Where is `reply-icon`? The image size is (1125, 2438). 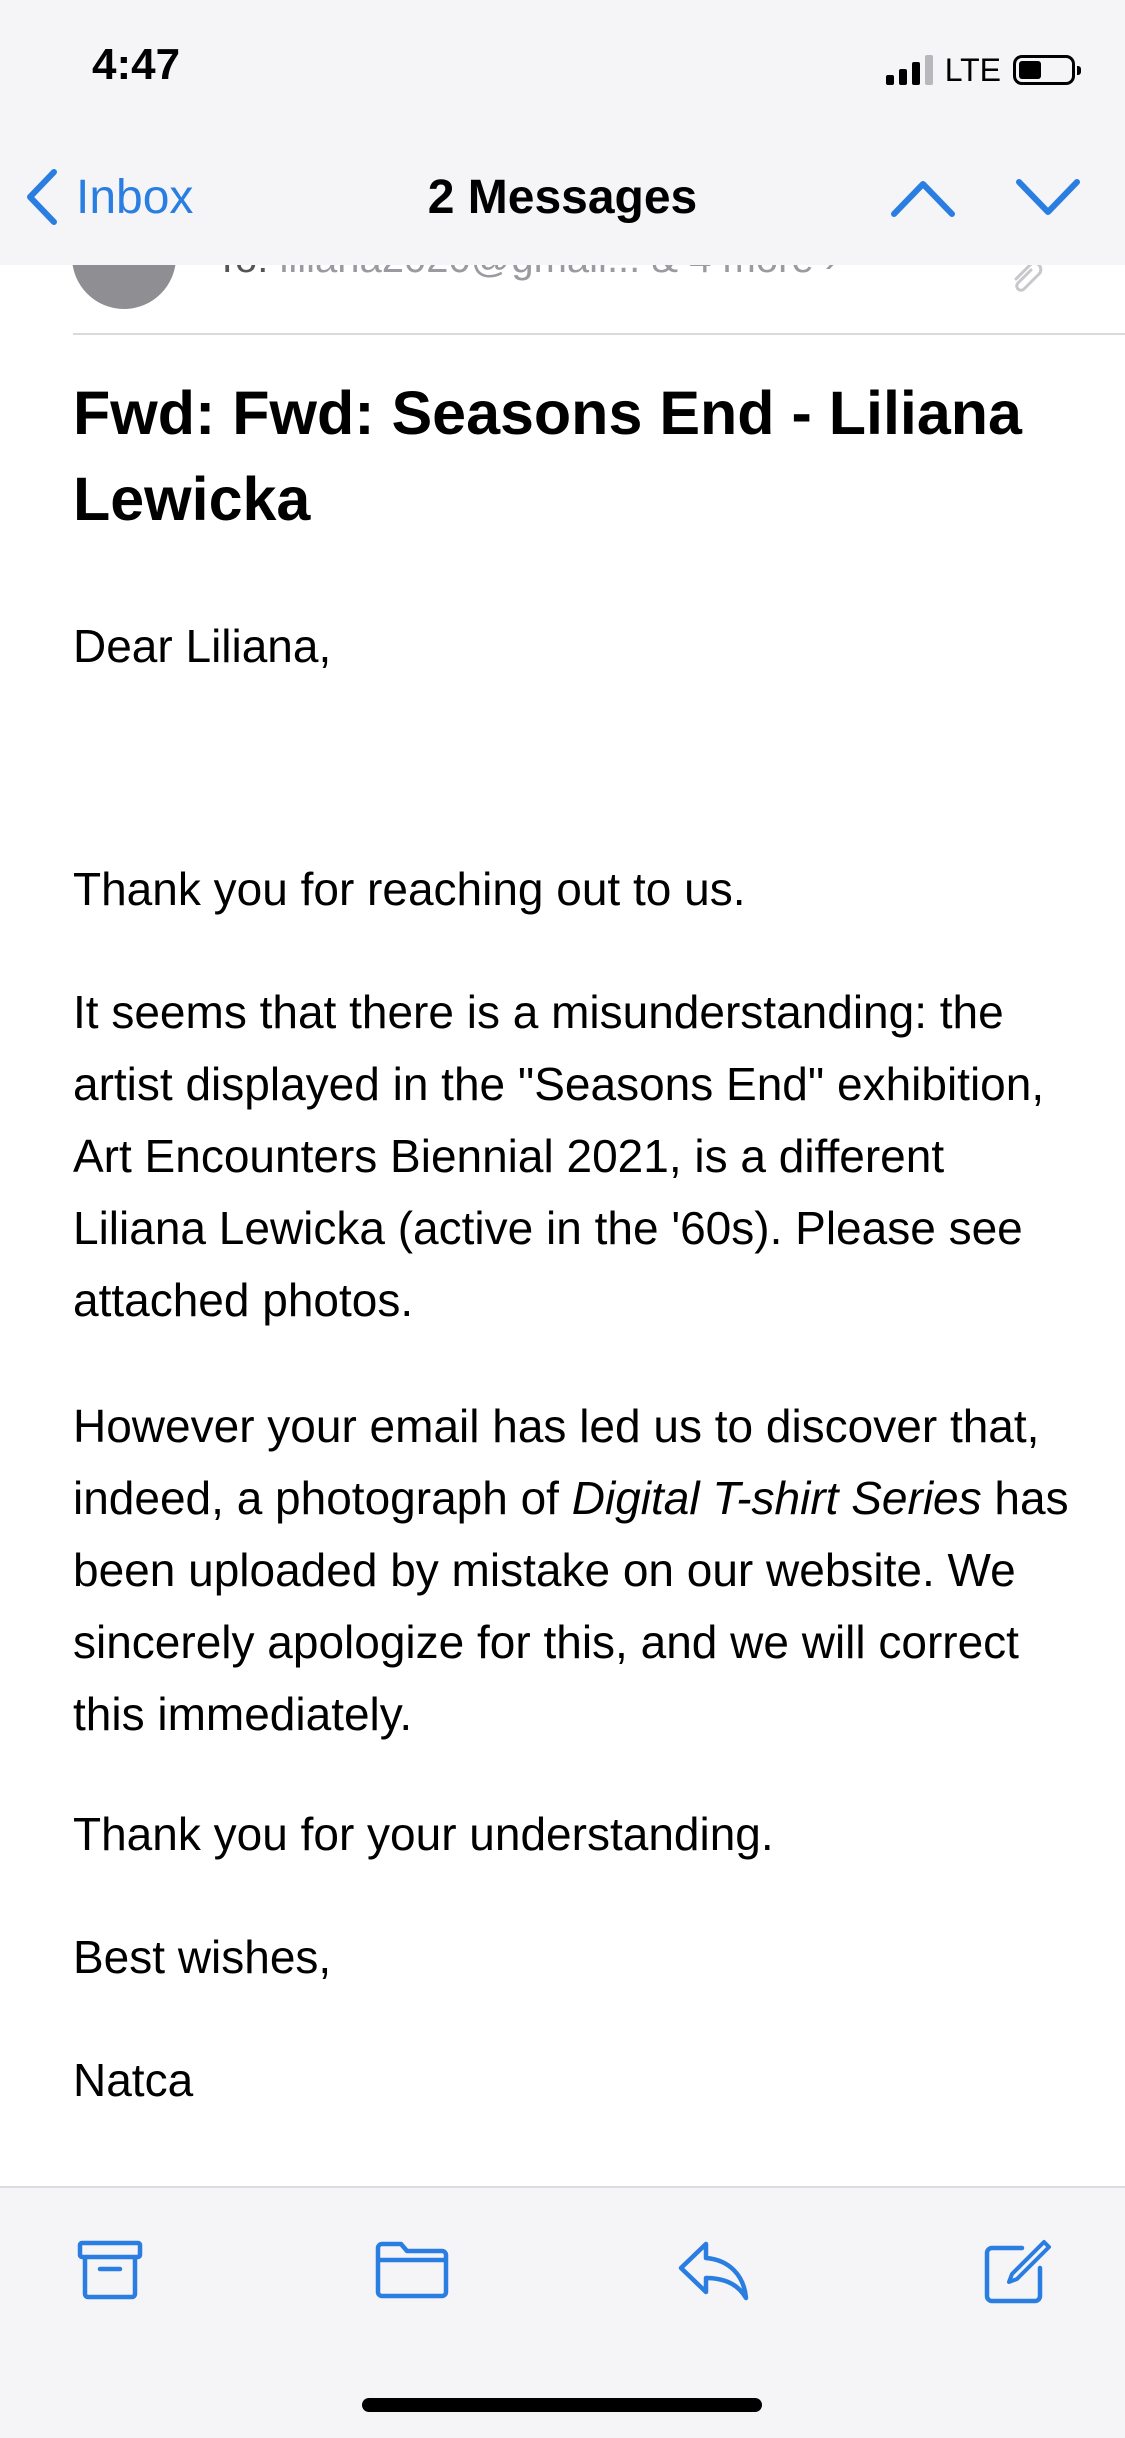
reply-icon is located at coordinates (713, 2271).